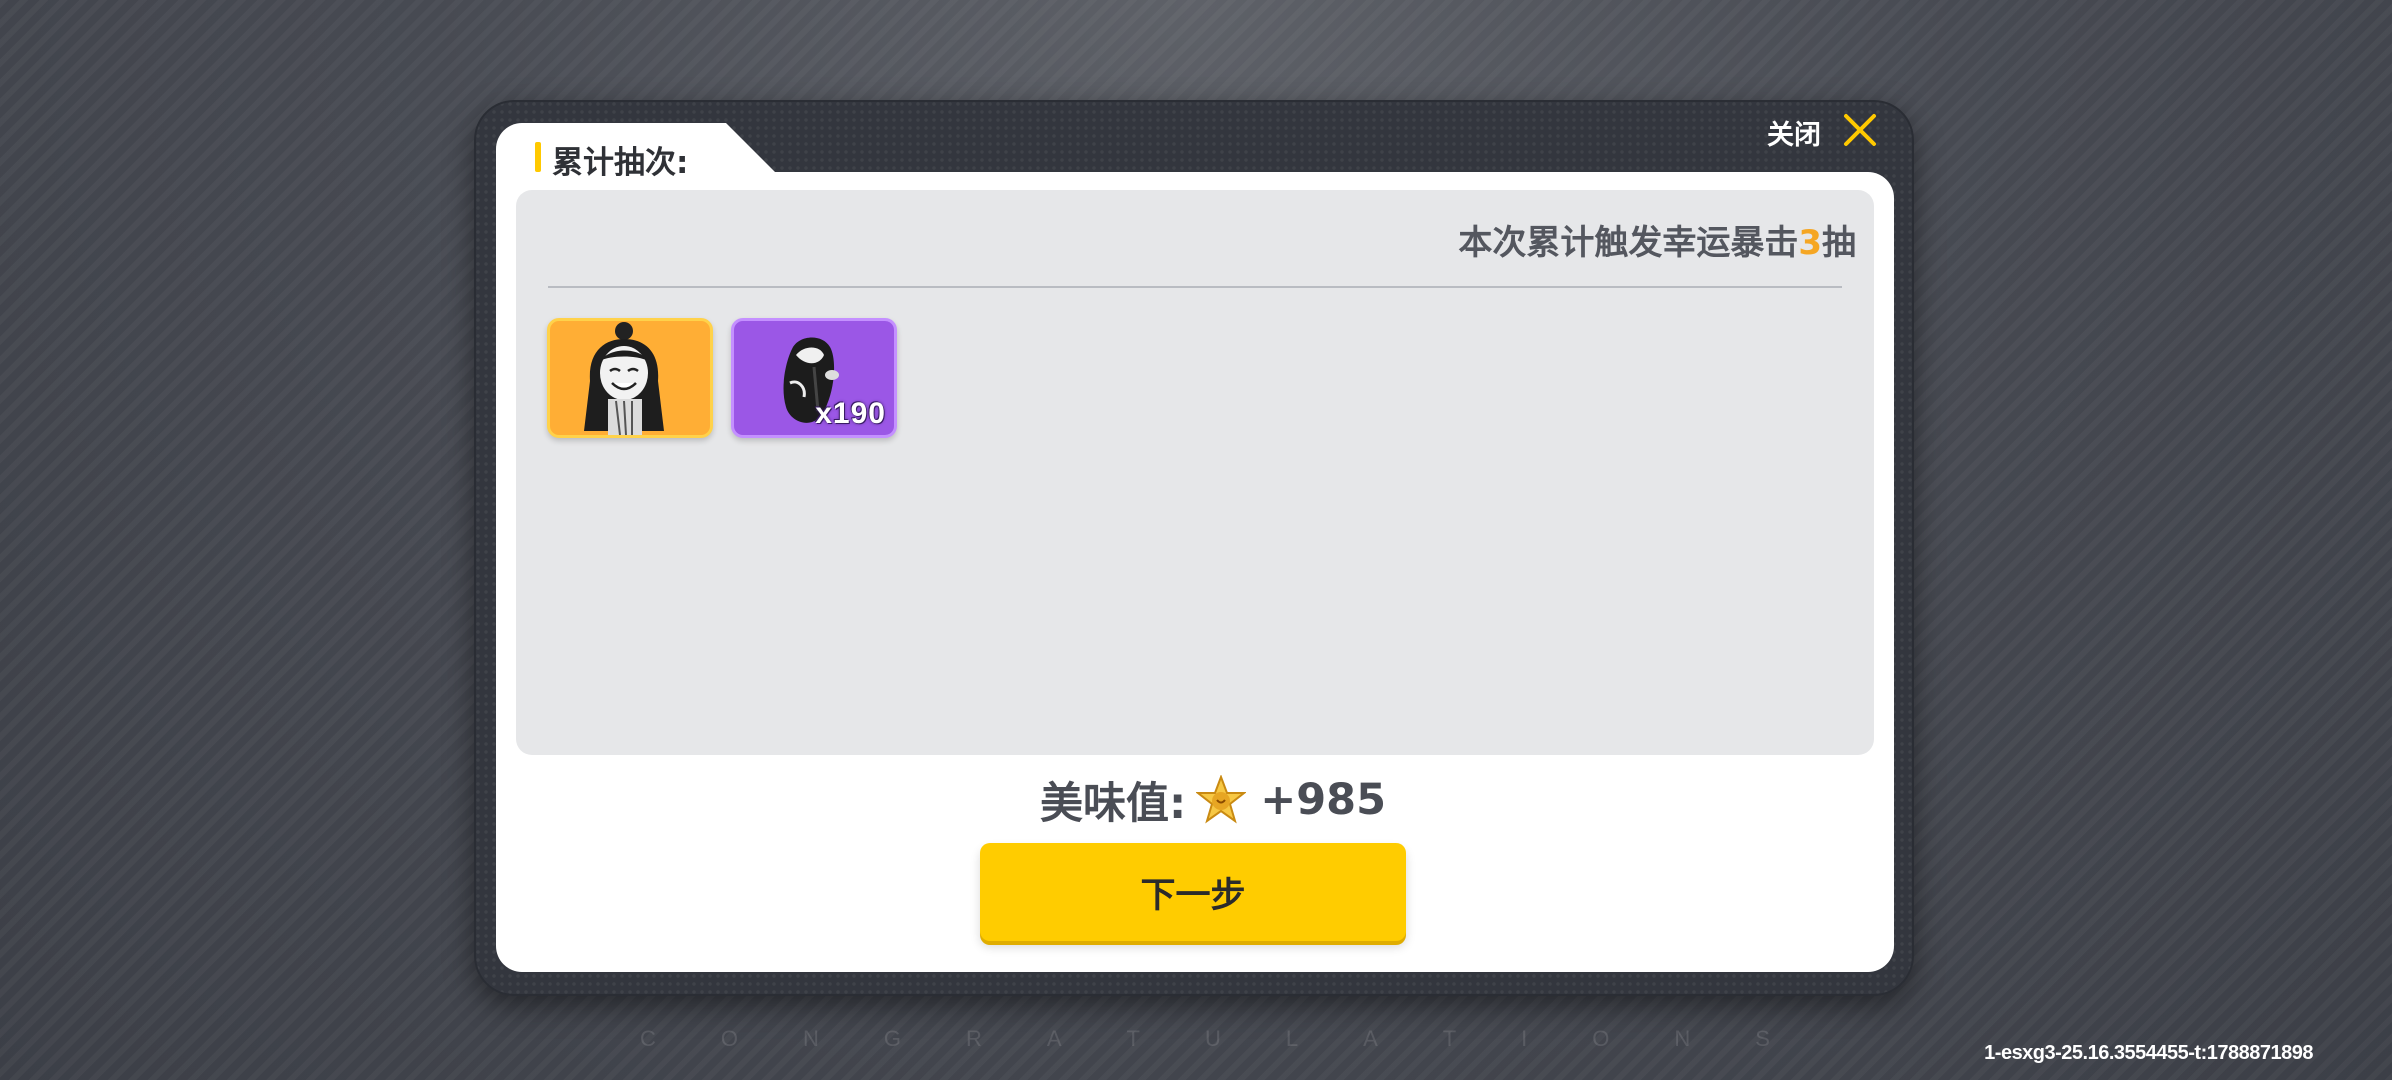  Describe the element at coordinates (1193, 892) in the screenshot. I see `next-step-button: 下一步` at that location.